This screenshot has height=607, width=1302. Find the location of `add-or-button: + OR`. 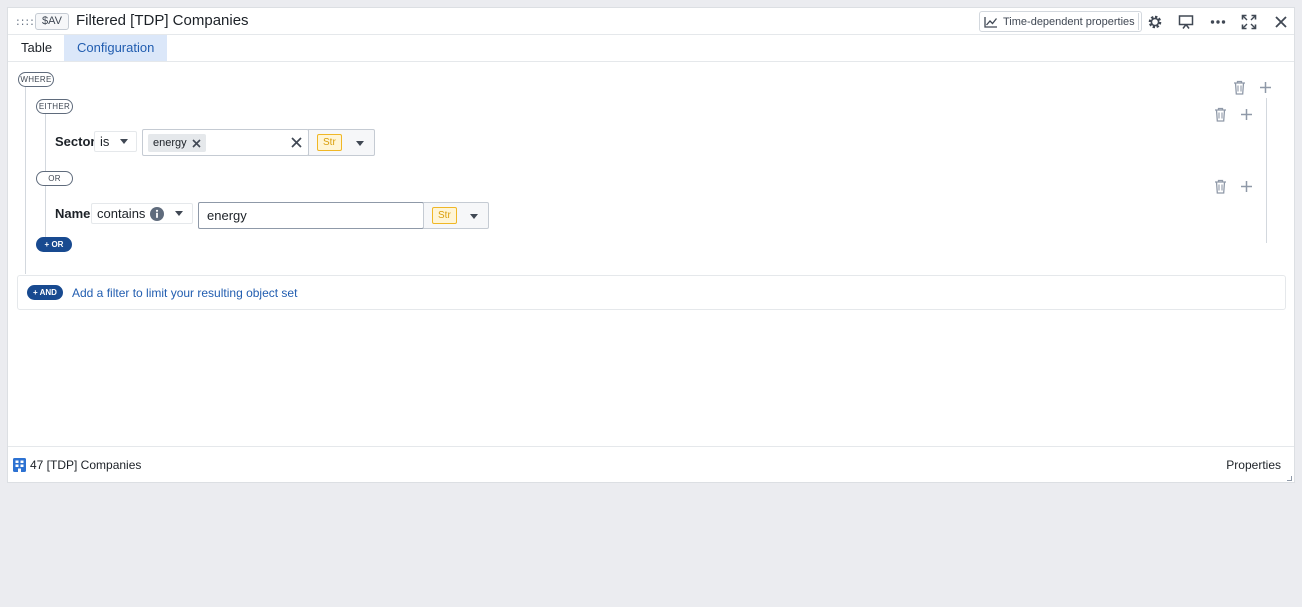

add-or-button: + OR is located at coordinates (54, 244).